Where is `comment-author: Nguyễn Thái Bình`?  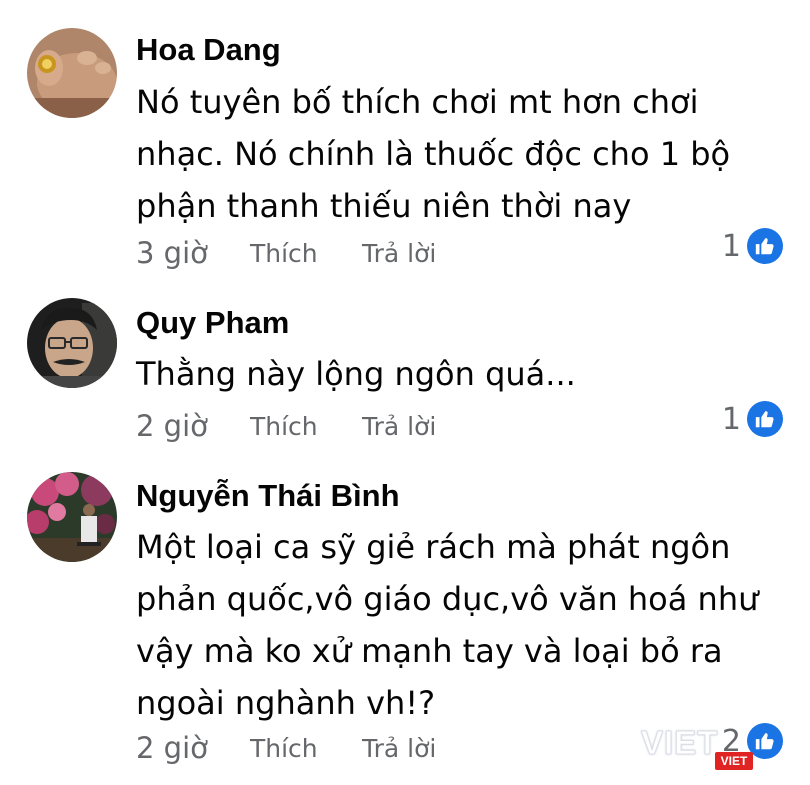 comment-author: Nguyễn Thái Bình is located at coordinates (268, 496).